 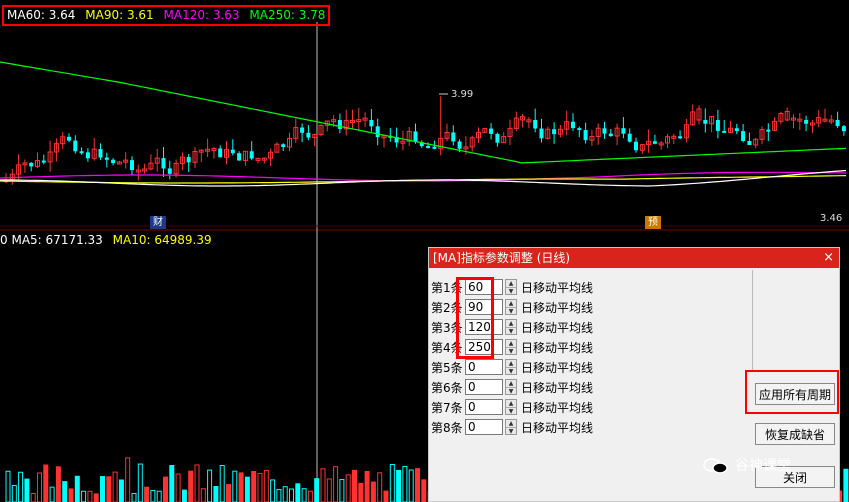 I want to click on financial-report-marker: 财, so click(x=158, y=222).